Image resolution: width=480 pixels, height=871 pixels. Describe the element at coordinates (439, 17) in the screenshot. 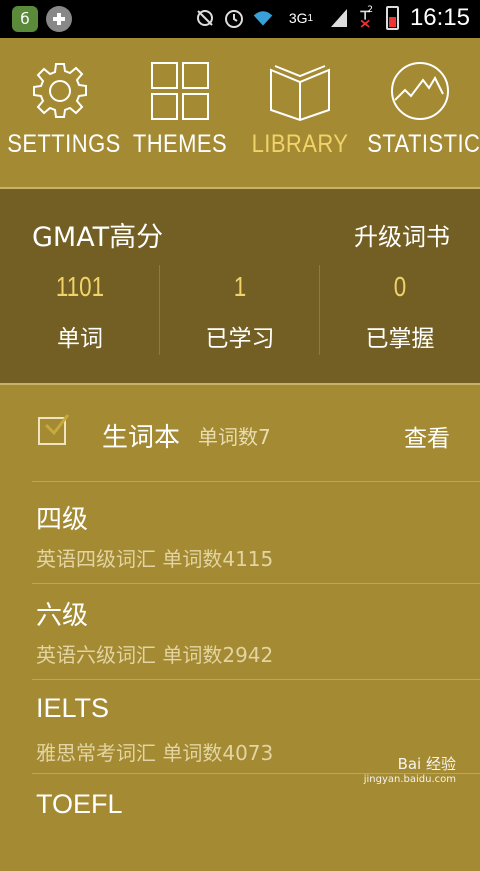

I see `clock: 16:15` at that location.